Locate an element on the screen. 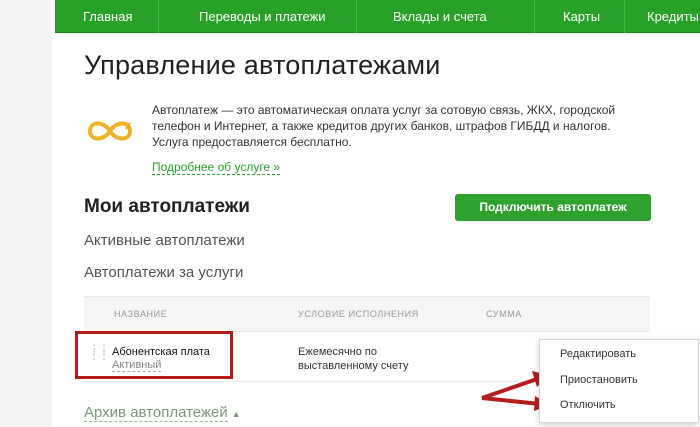  table-header: НАЗВАНИЕ УСЛОВИЕ ИСПОЛНЕНИЯ СУММА is located at coordinates (367, 314).